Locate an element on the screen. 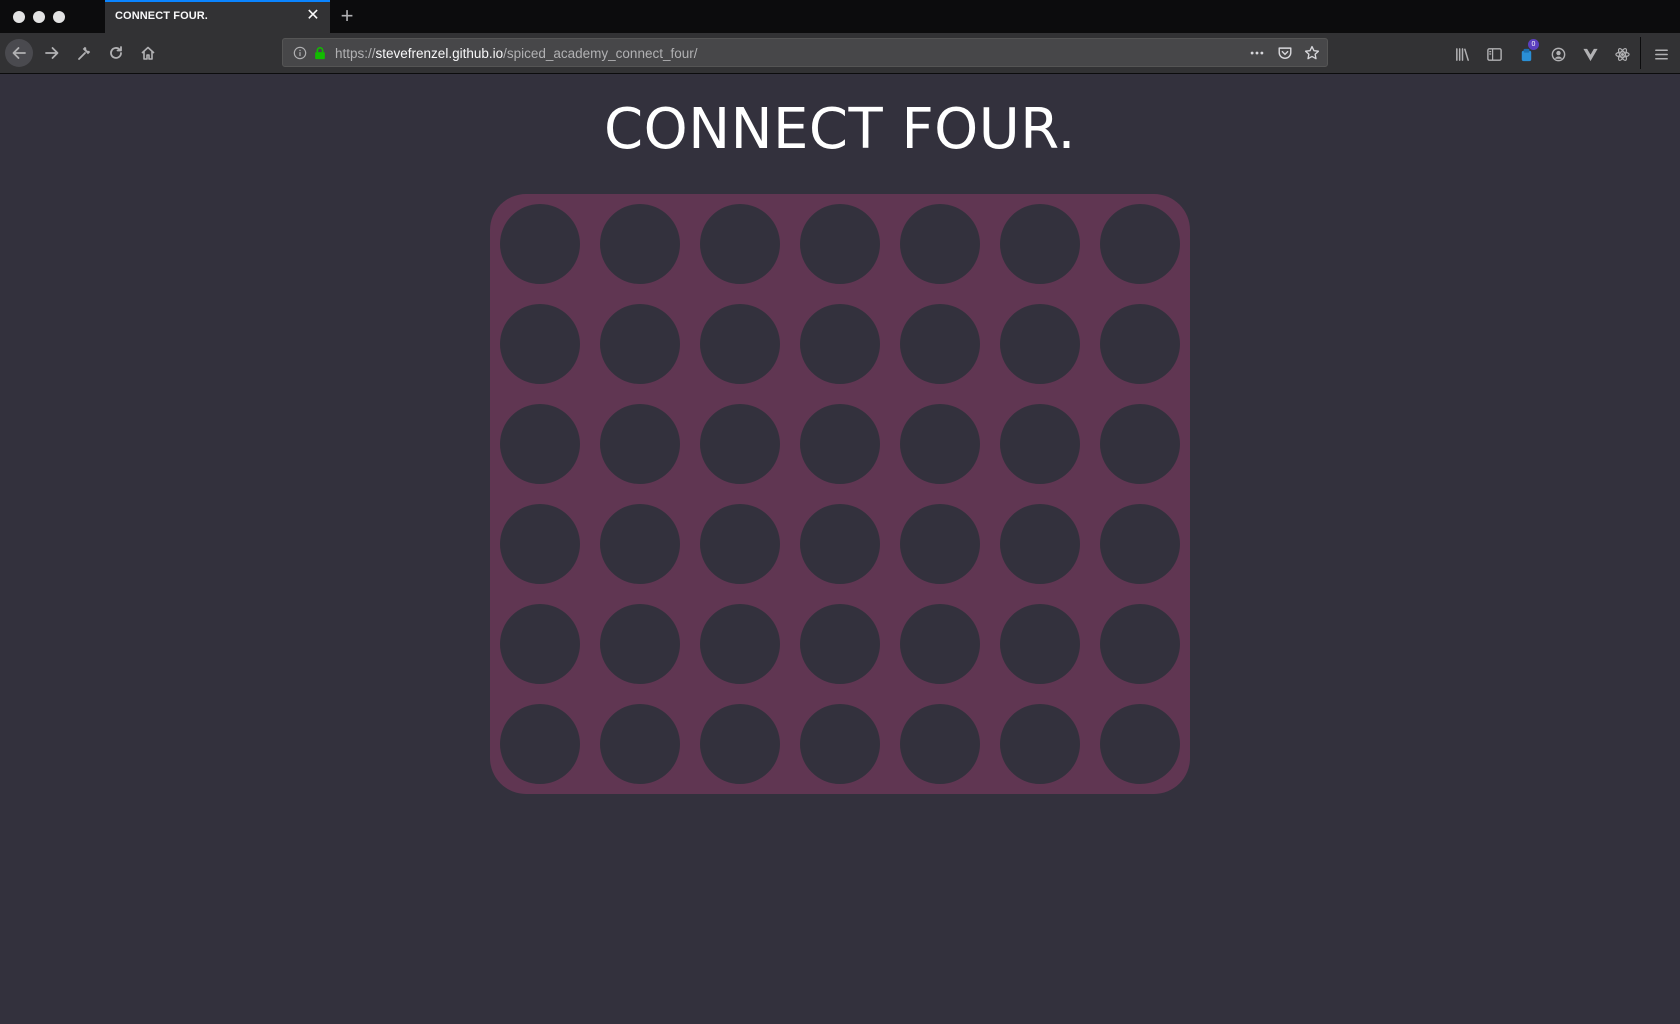 Image resolution: width=1680 pixels, height=1024 pixels. window-close-button is located at coordinates (19, 17).